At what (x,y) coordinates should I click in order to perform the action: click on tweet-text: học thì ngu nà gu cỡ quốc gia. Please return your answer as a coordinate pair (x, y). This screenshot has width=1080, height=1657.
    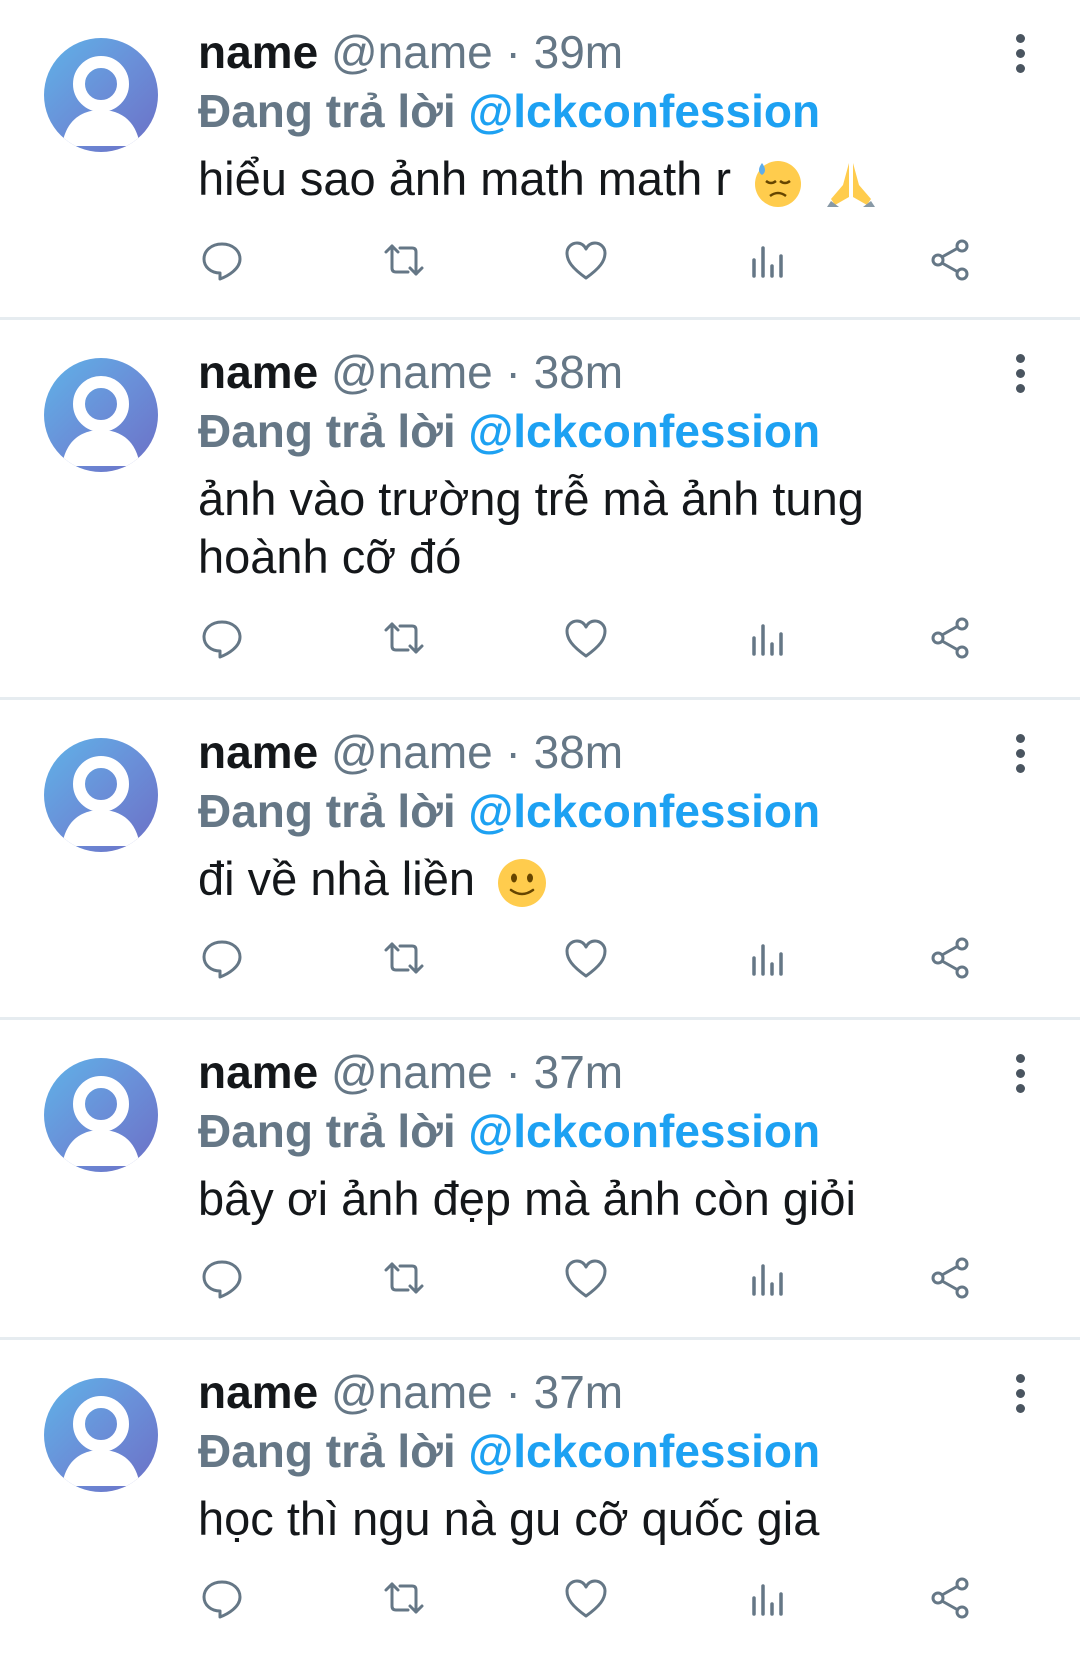
    Looking at the image, I should click on (558, 1519).